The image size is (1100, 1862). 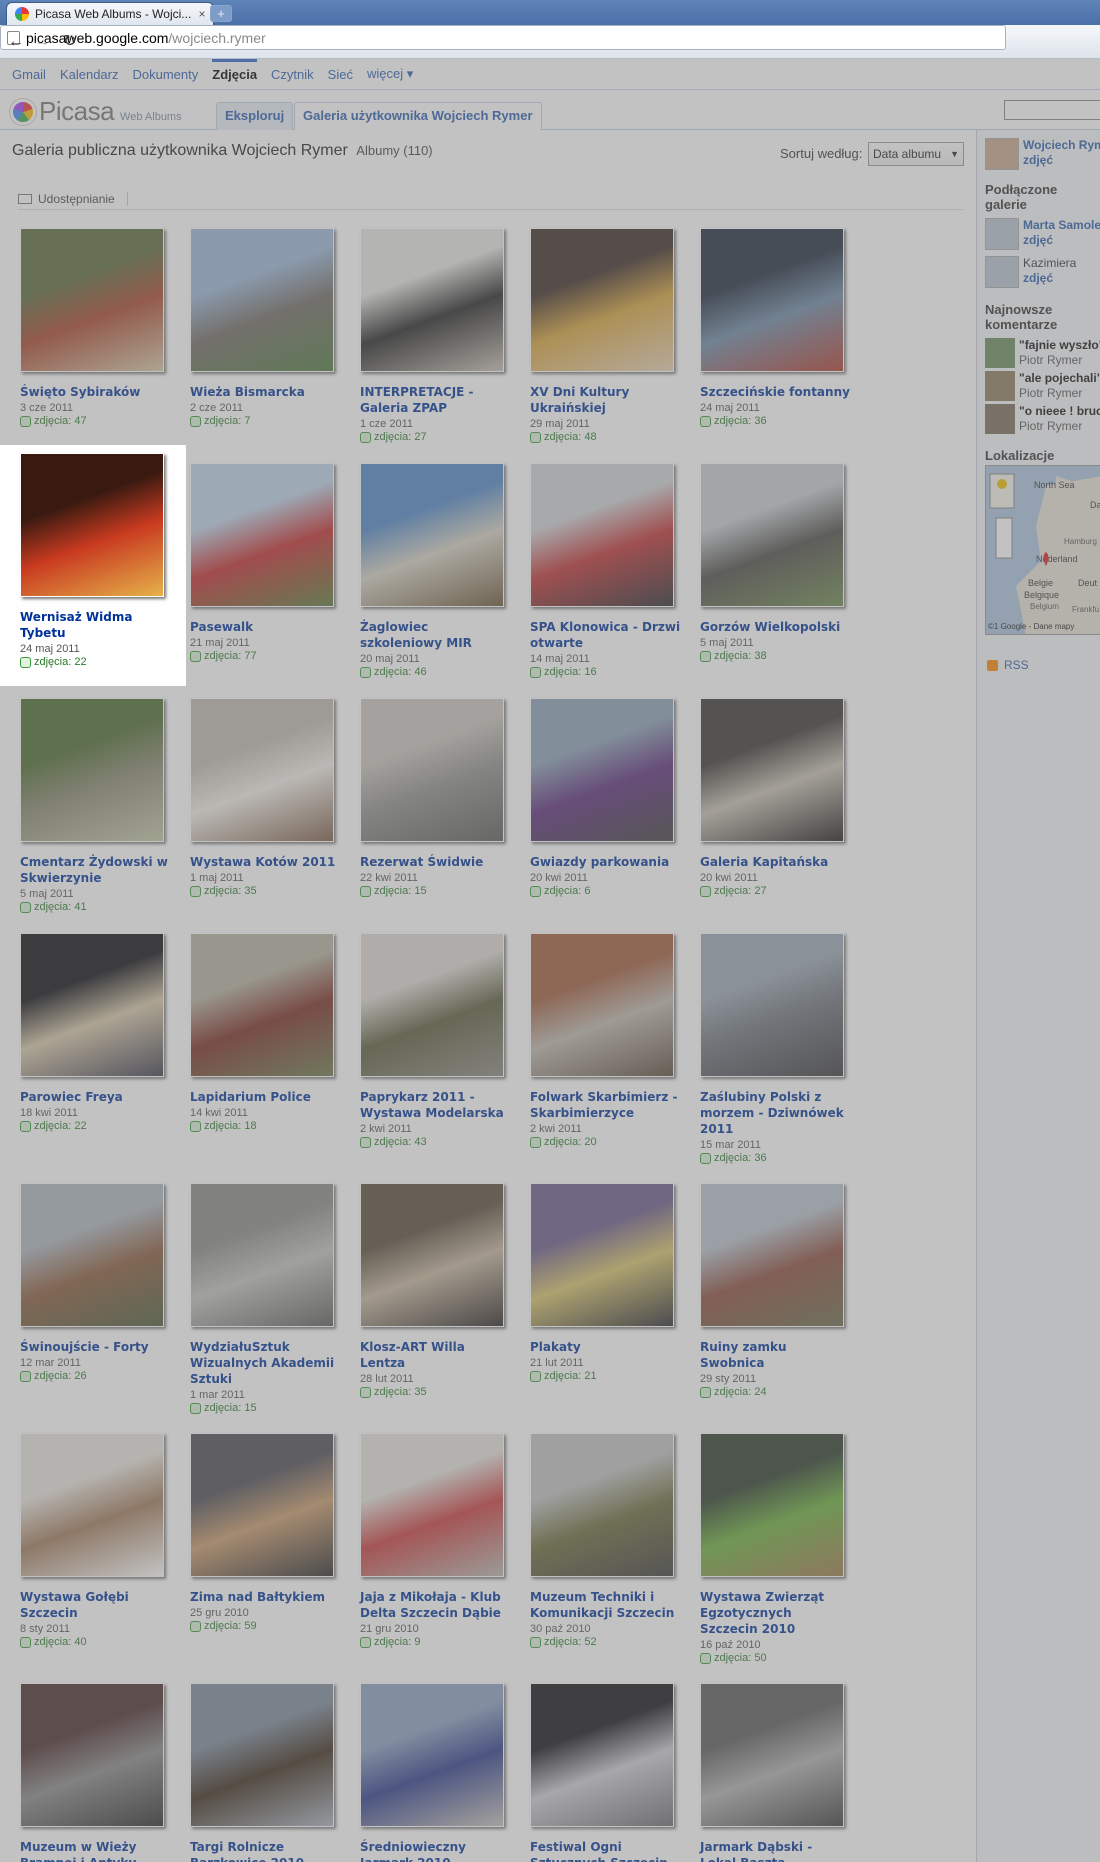 I want to click on album-card: Pasewalk 21 maj 2011 zdjęcia: 77, so click(x=262, y=558).